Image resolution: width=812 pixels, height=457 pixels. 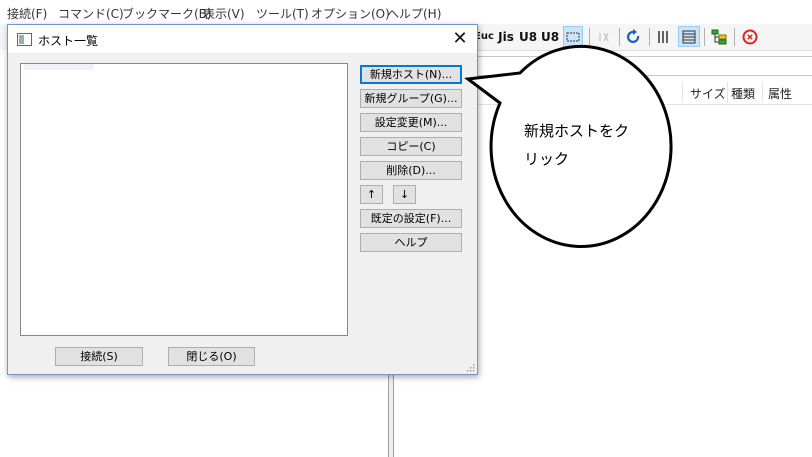 I want to click on callout-text-line2: リック, so click(x=547, y=159).